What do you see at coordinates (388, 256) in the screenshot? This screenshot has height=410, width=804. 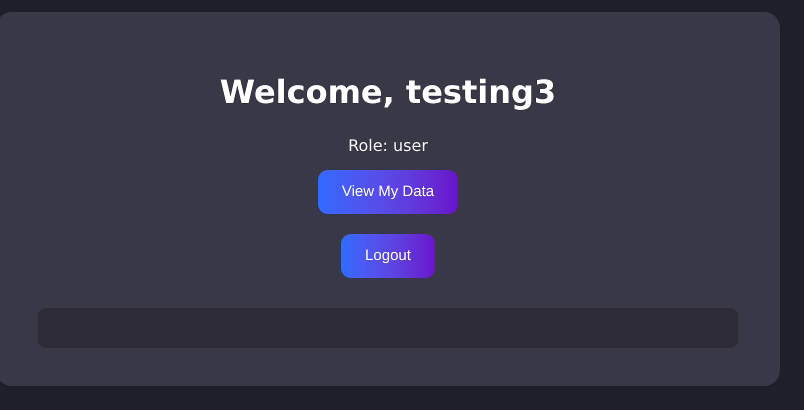 I see `action-button: Logout` at bounding box center [388, 256].